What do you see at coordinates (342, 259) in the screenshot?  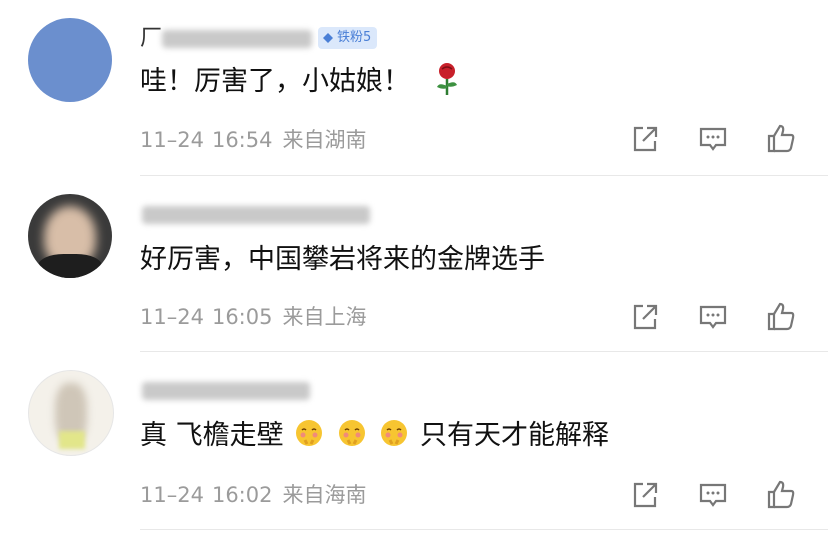 I see `comment-text: 好厉害，中国攀岩将来的金牌选手` at bounding box center [342, 259].